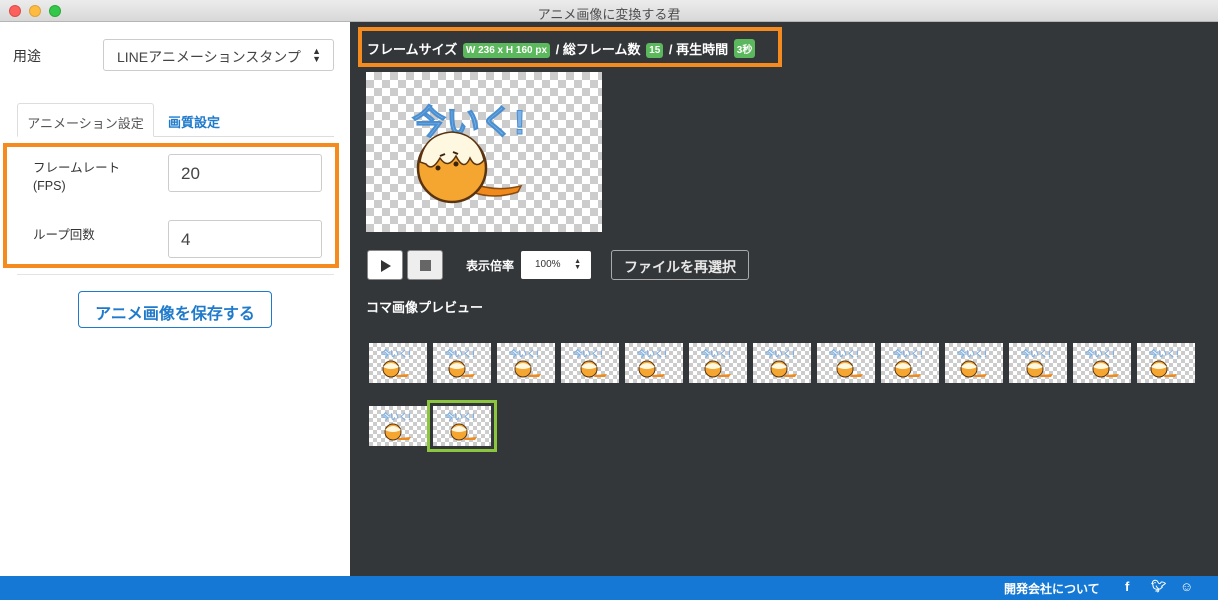 This screenshot has width=1218, height=600. What do you see at coordinates (490, 266) in the screenshot?
I see `zoom-label: 表示倍率` at bounding box center [490, 266].